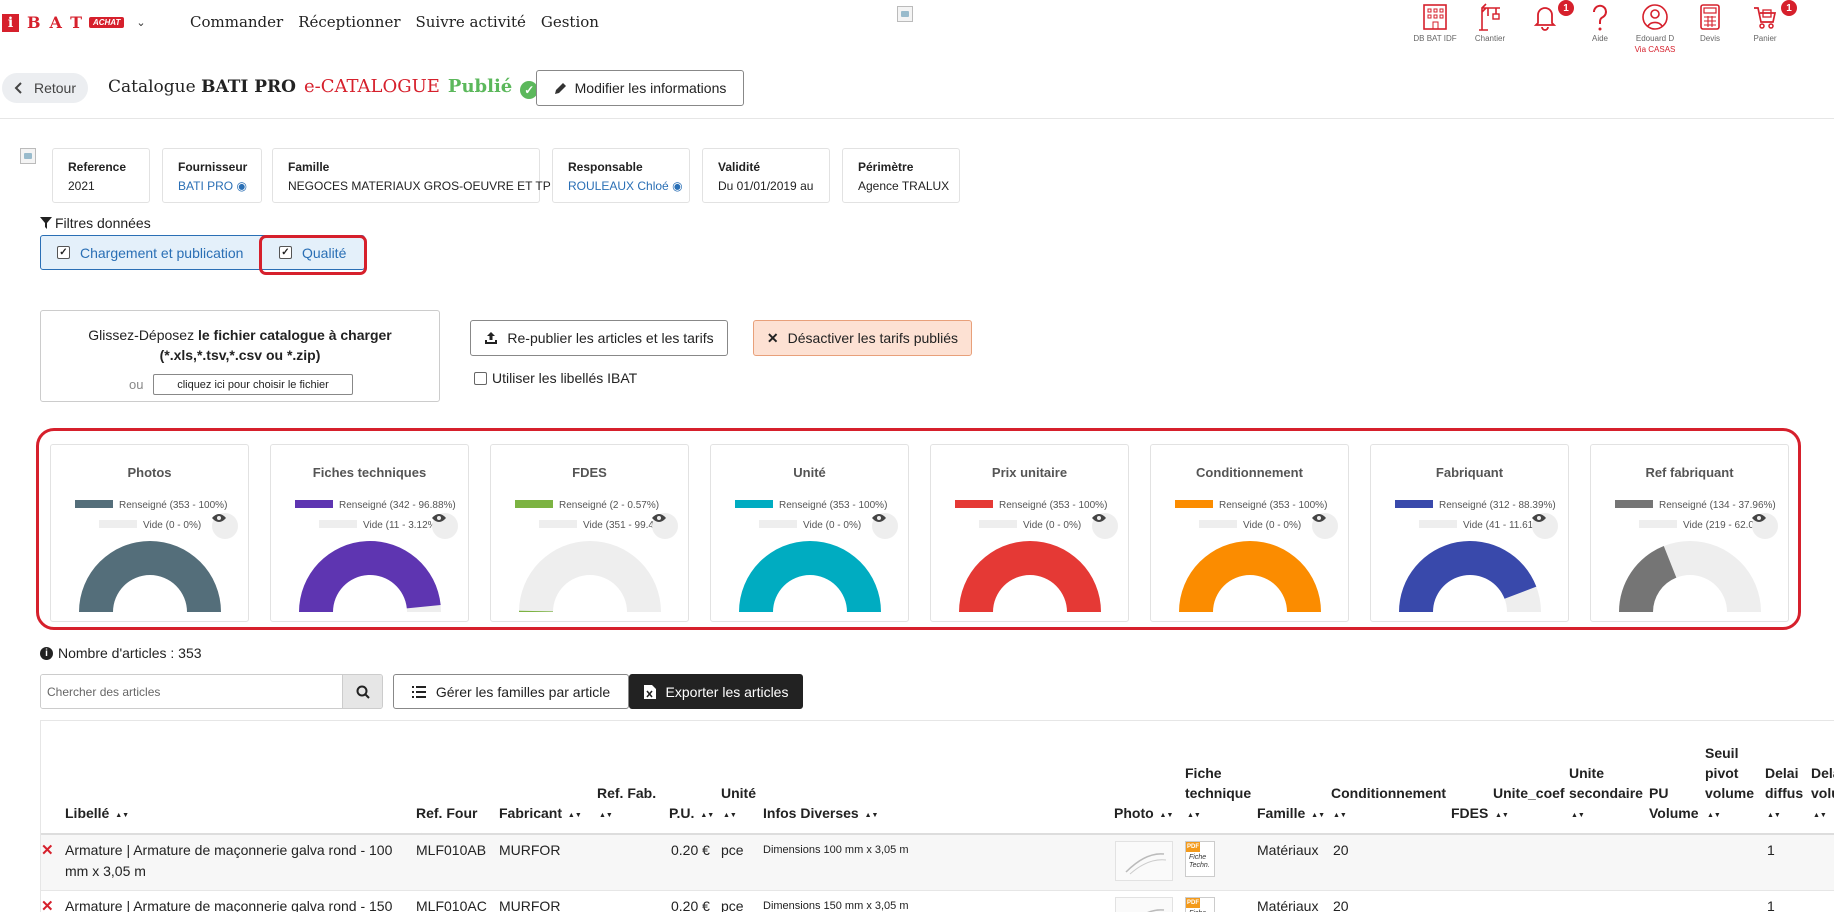 The width and height of the screenshot is (1834, 912). What do you see at coordinates (1710, 17) in the screenshot?
I see `calculator-icon` at bounding box center [1710, 17].